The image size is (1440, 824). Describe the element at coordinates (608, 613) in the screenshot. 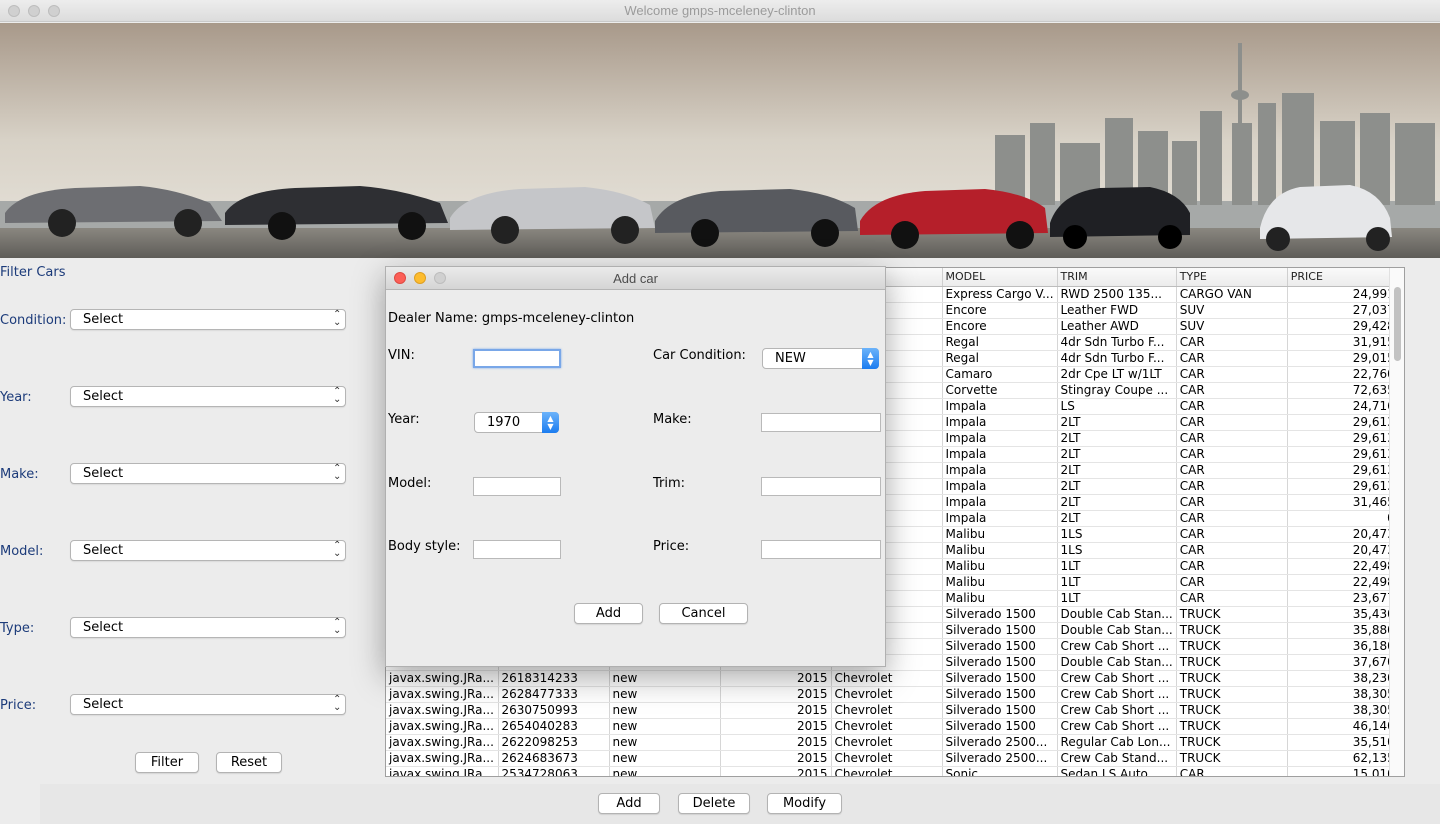

I see `dialog-add-button: Add` at that location.